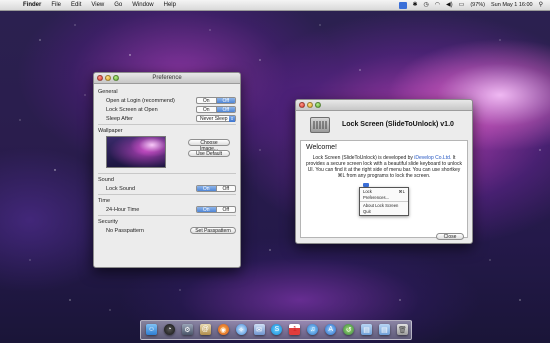 This screenshot has height=343, width=550. Describe the element at coordinates (206, 188) in the screenshot. I see `lock-sound-on: On` at that location.